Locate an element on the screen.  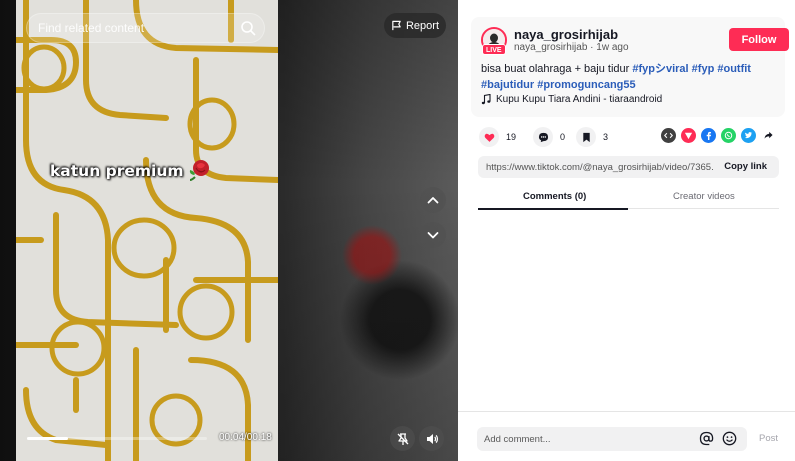
volume-icon is located at coordinates (432, 438).